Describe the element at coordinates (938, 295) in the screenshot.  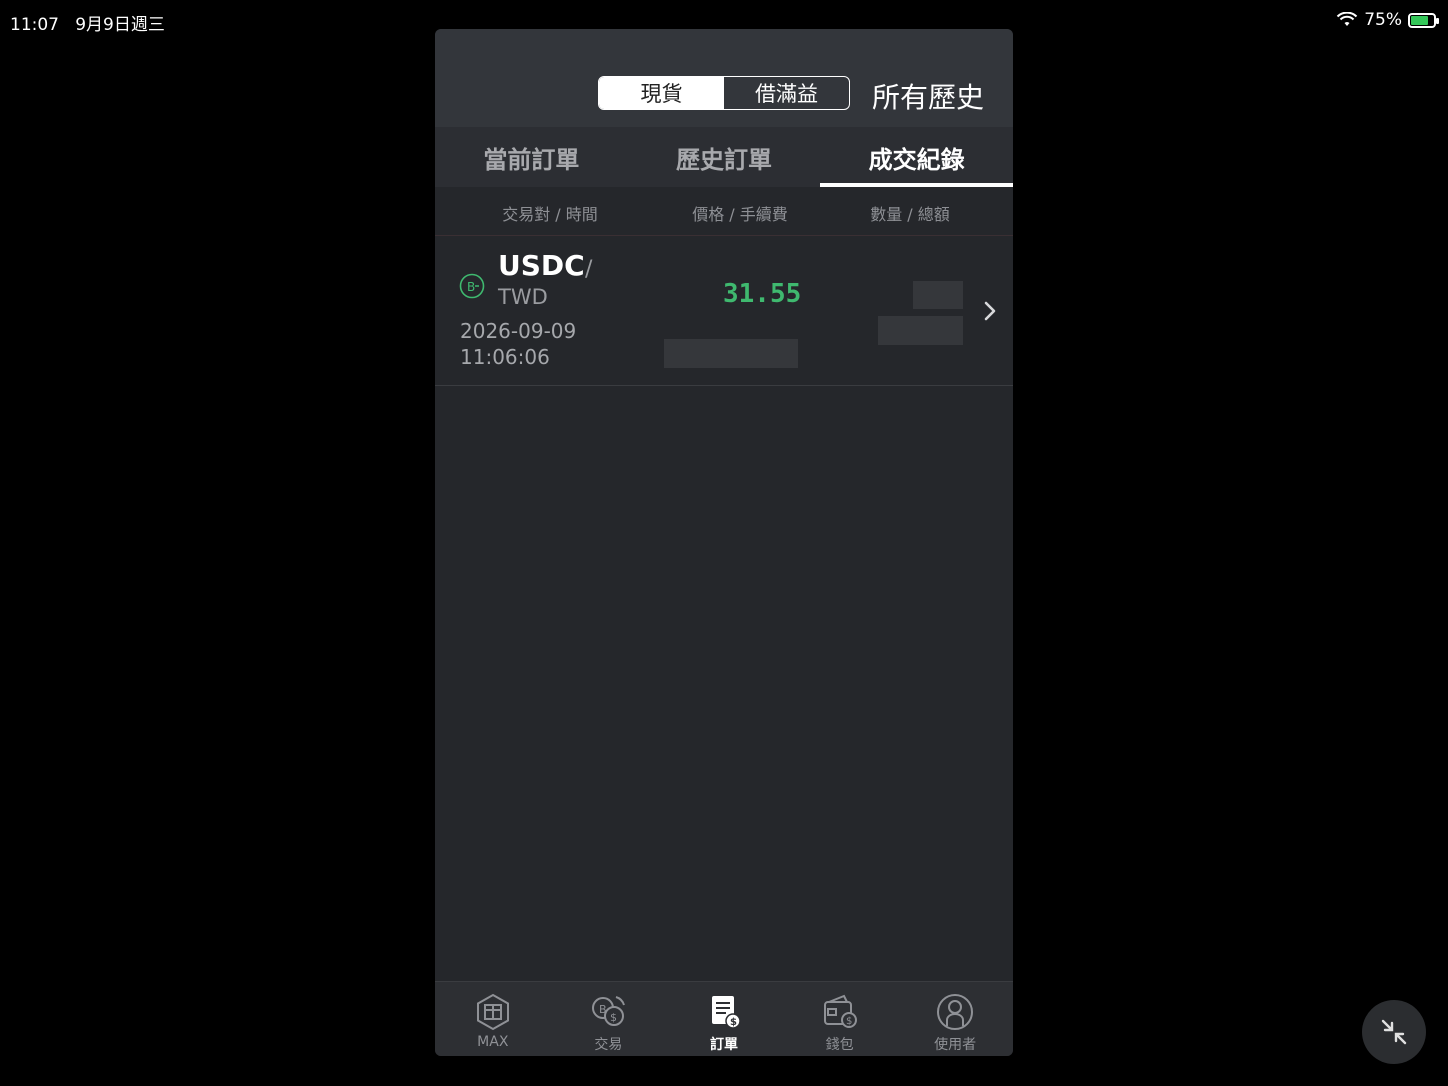
I see `redacted-amount` at that location.